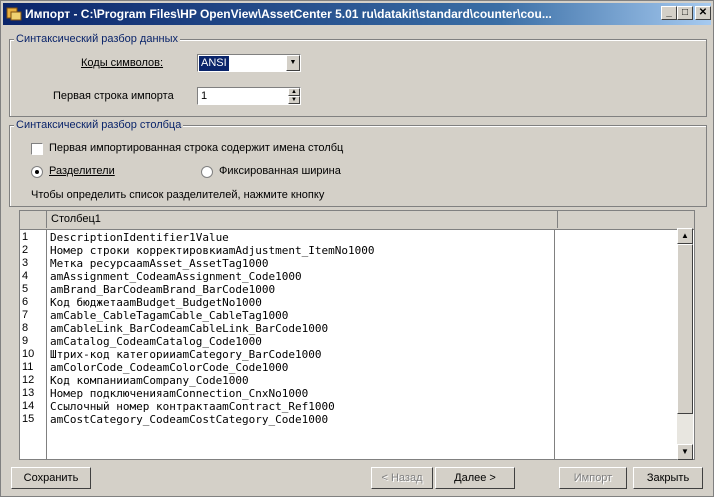  I want to click on row-text: amAssignment_CodeamAssignment_Code1000, so click(176, 276).